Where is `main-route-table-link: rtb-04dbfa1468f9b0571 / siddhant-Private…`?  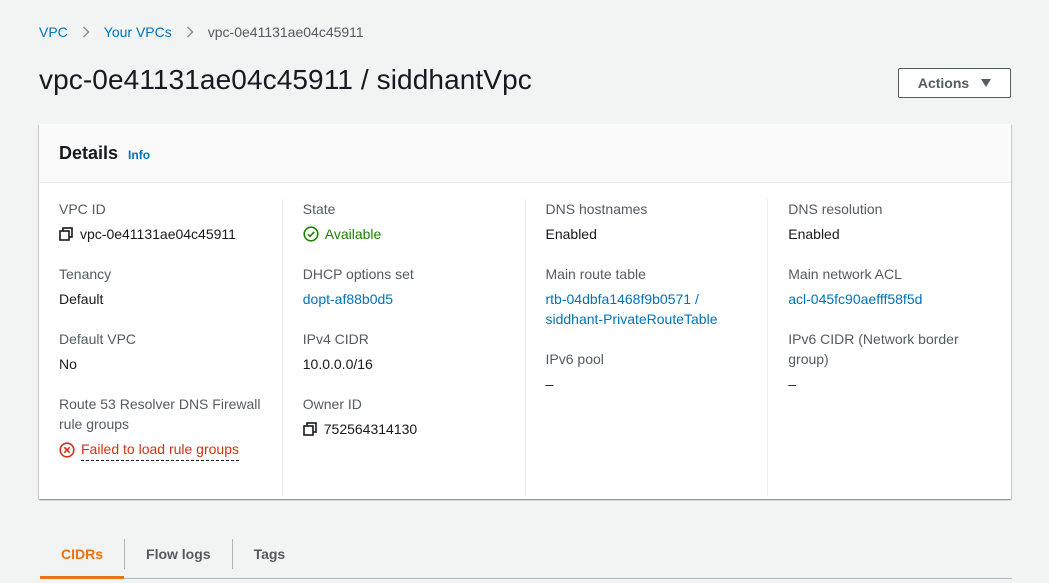 main-route-table-link: rtb-04dbfa1468f9b0571 / siddhant-Private… is located at coordinates (647, 309).